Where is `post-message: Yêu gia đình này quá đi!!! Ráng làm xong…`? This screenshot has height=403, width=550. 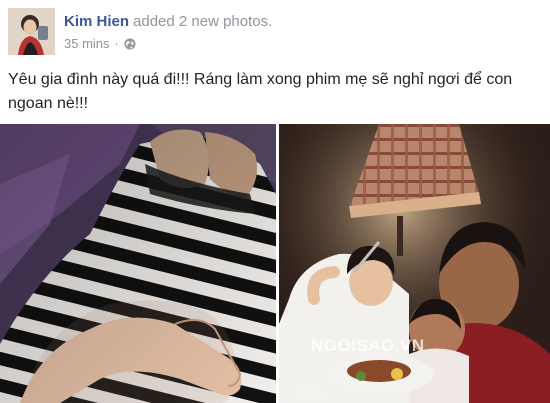 post-message: Yêu gia đình này quá đi!!! Ráng làm xong… is located at coordinates (260, 91).